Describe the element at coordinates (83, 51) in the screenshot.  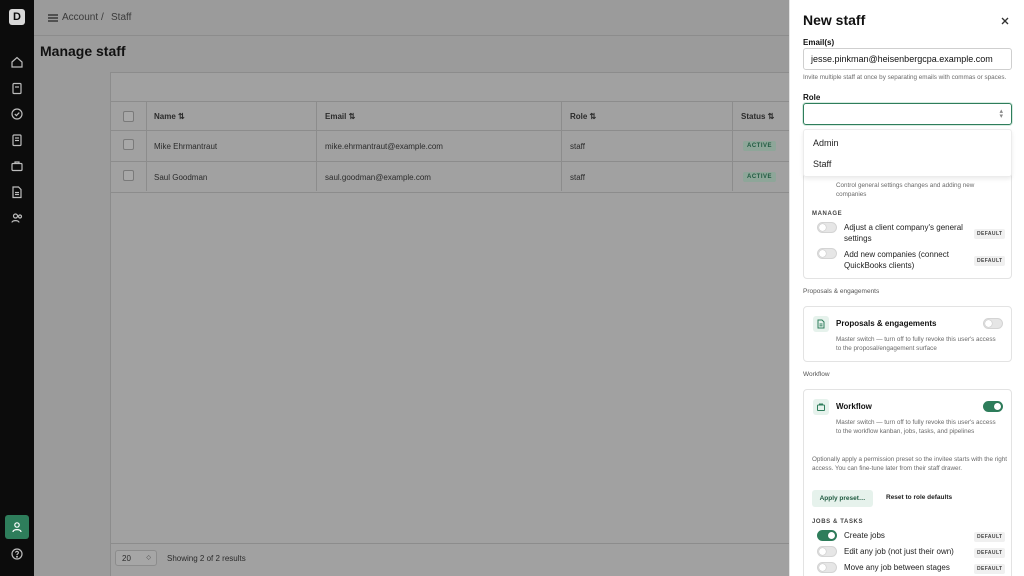
I see `page-title: Manage staff` at that location.